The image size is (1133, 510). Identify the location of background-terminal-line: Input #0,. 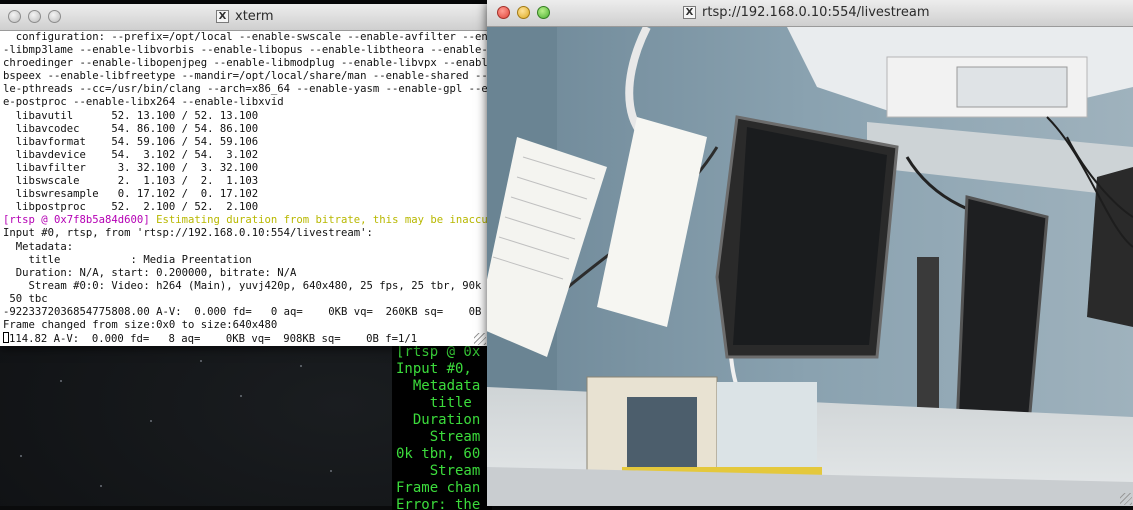
(434, 369).